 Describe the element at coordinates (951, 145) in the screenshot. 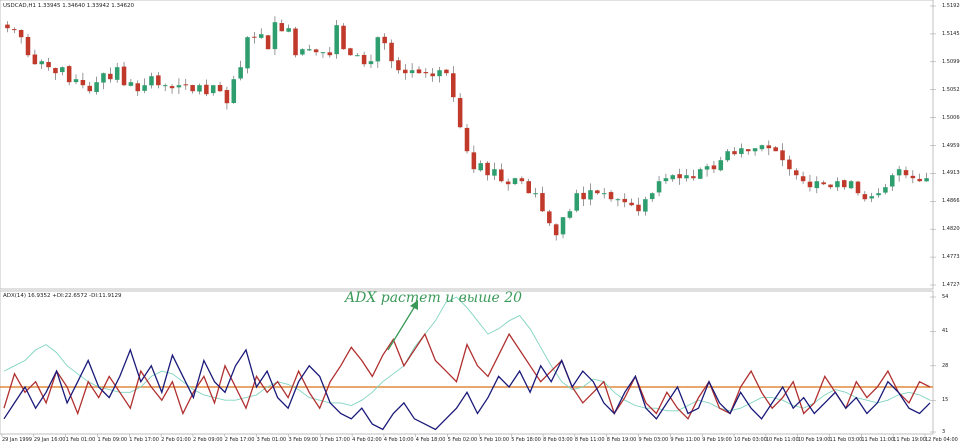

I see `price-tick-label: 1.49595` at that location.